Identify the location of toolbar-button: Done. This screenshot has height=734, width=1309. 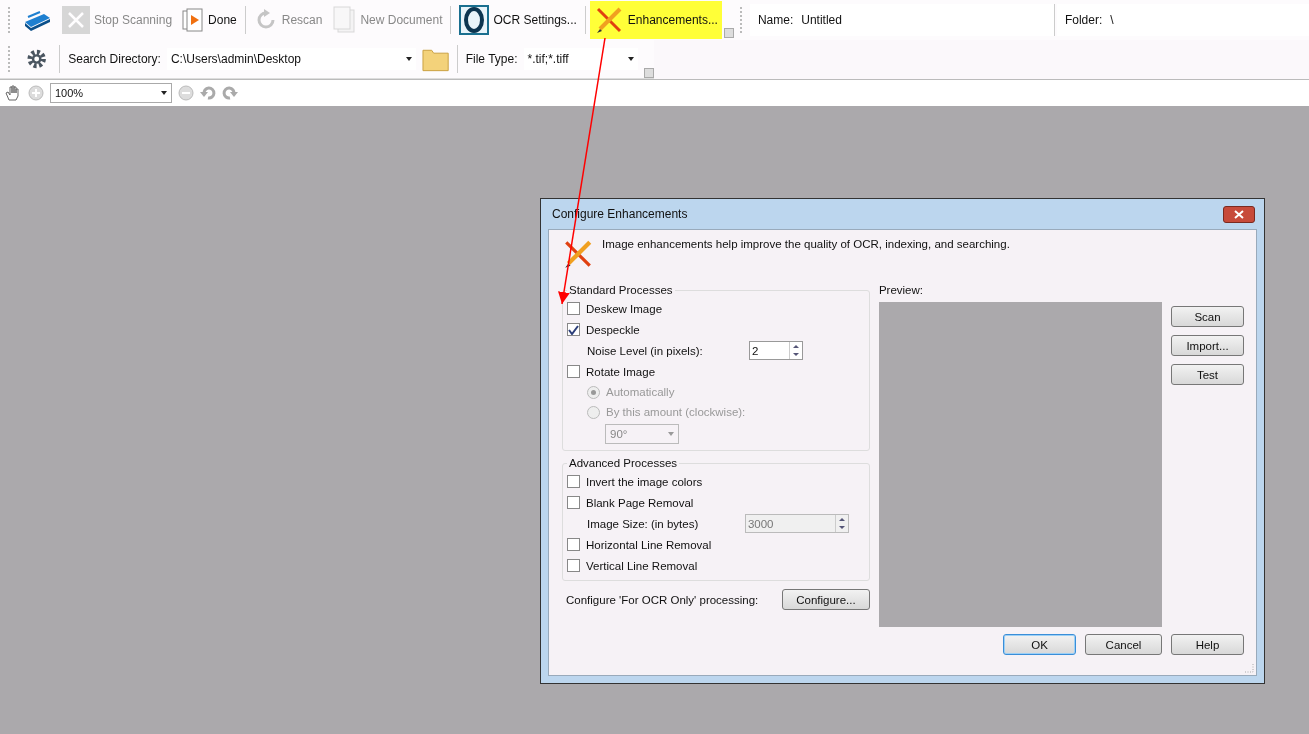
(209, 20).